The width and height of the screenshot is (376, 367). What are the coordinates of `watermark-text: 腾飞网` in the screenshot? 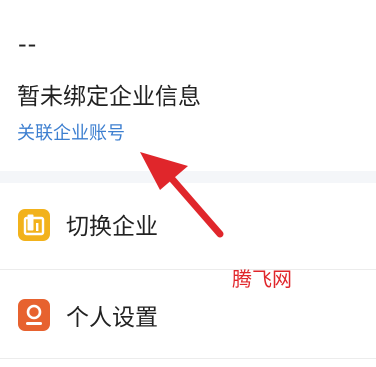 It's located at (262, 279).